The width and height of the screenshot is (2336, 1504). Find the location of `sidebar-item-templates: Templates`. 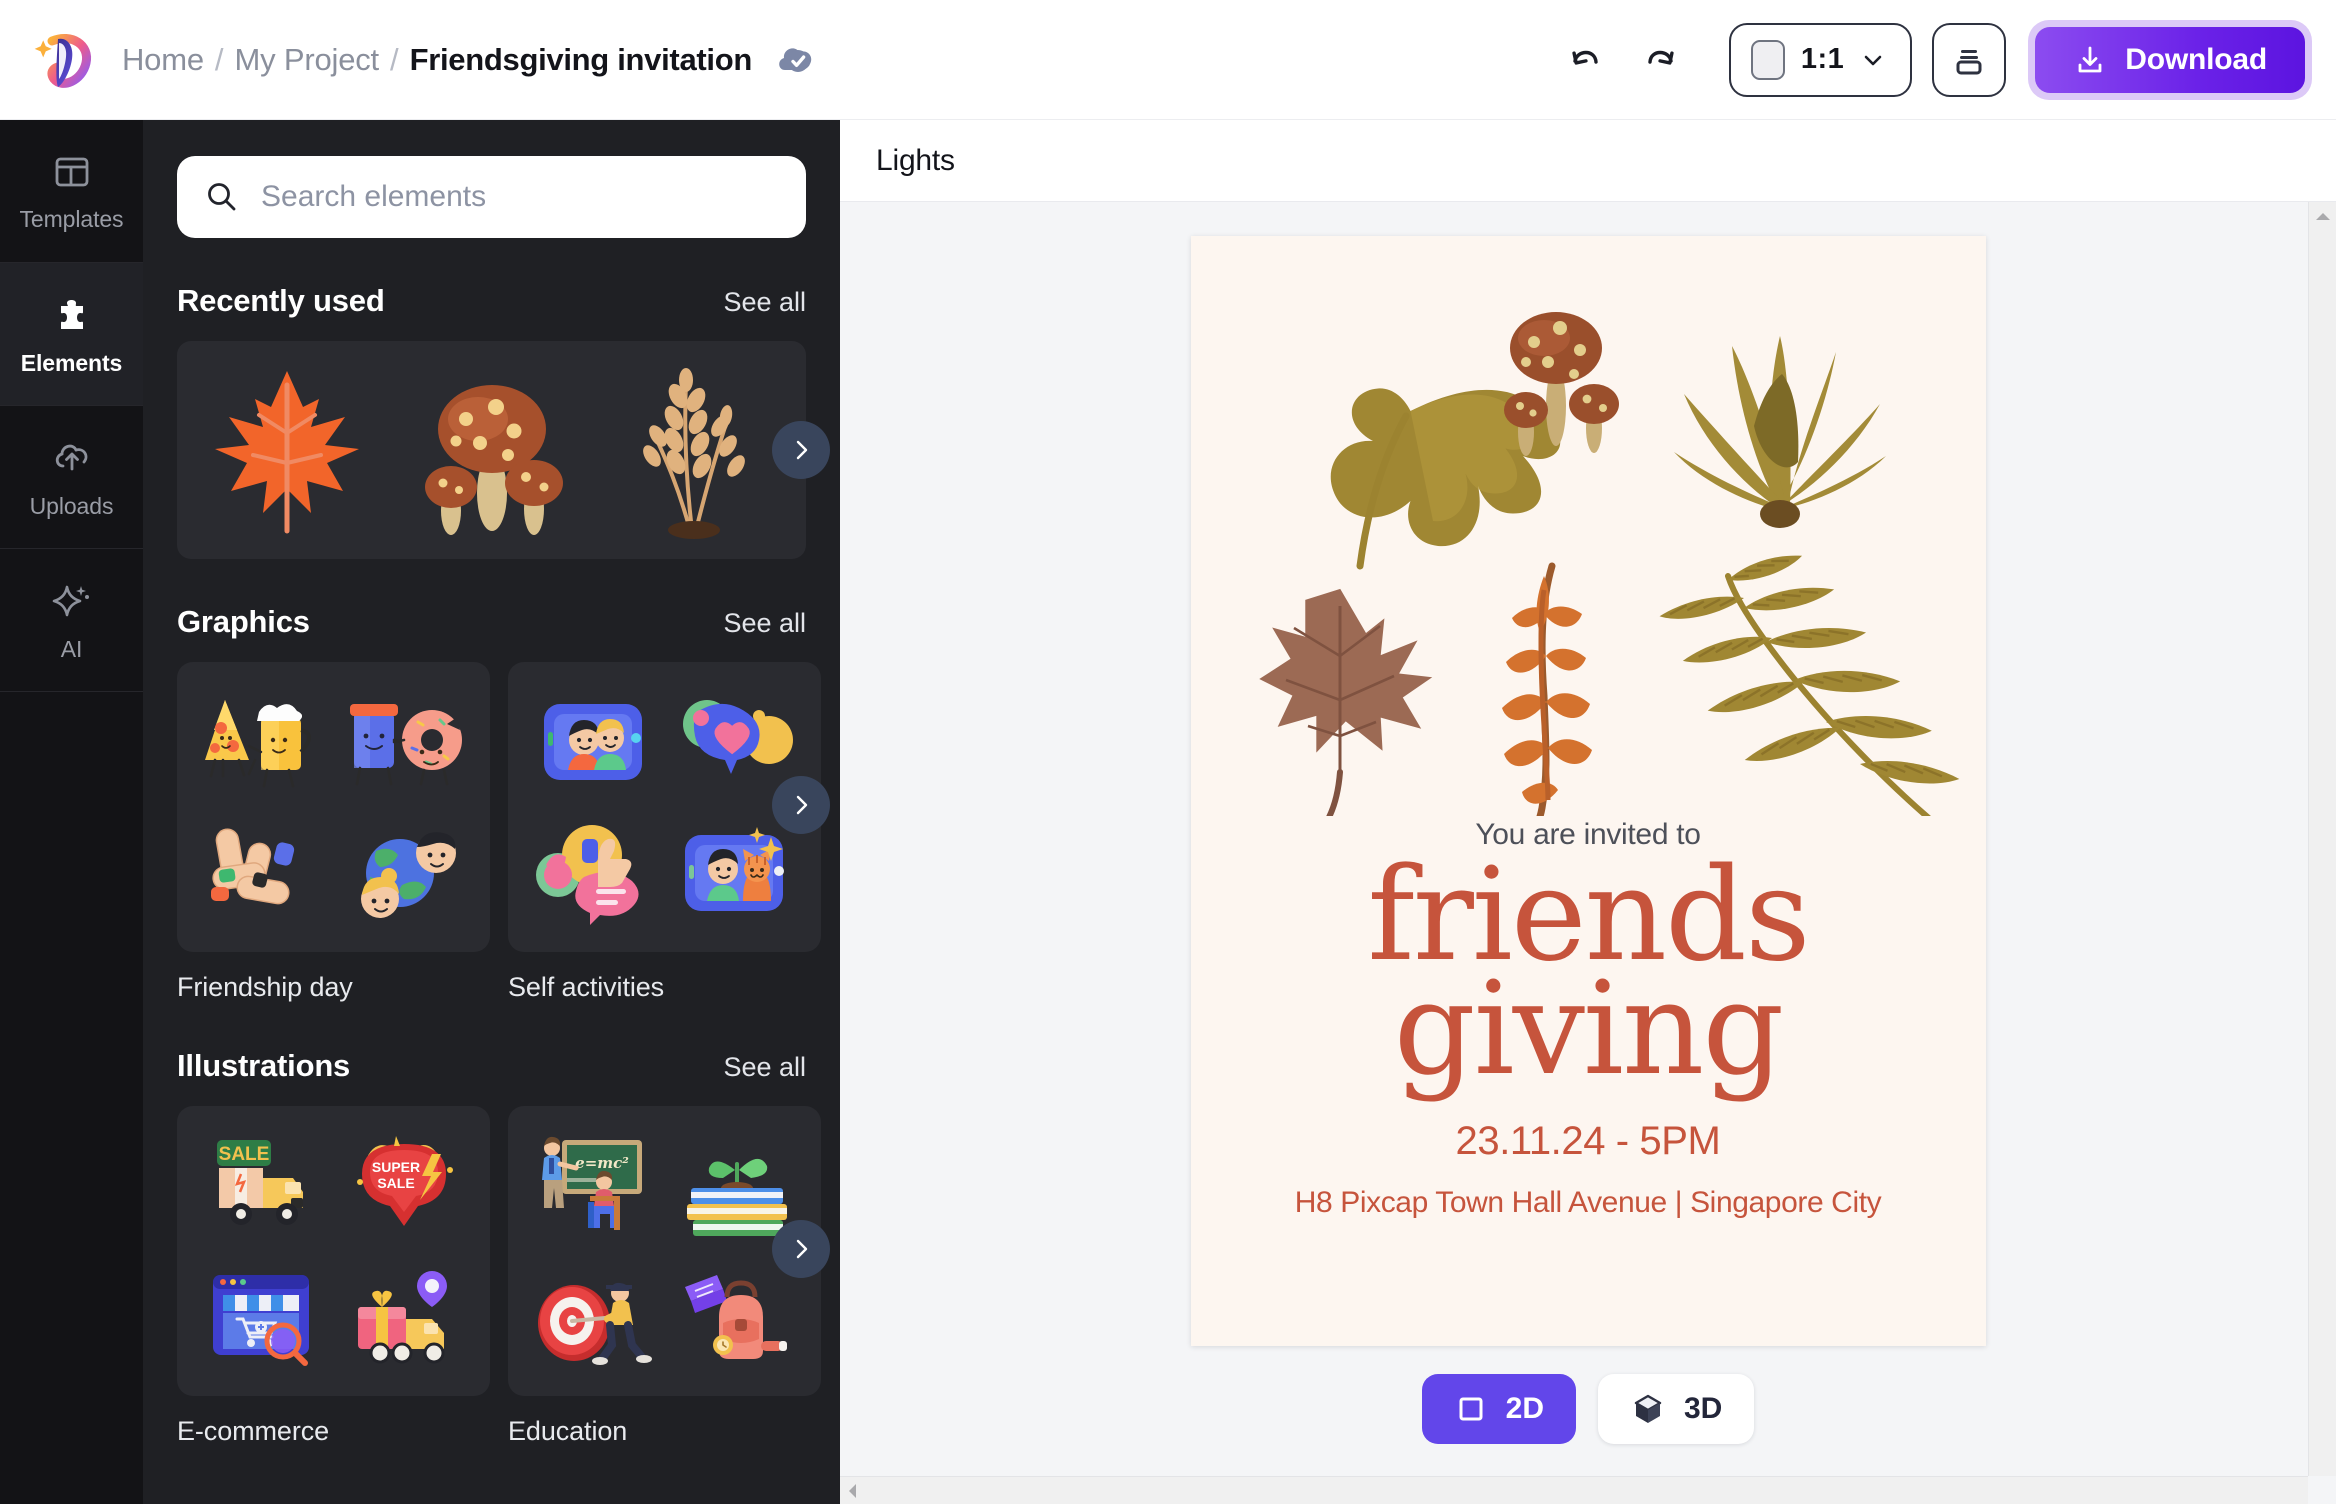

sidebar-item-templates: Templates is located at coordinates (71, 191).